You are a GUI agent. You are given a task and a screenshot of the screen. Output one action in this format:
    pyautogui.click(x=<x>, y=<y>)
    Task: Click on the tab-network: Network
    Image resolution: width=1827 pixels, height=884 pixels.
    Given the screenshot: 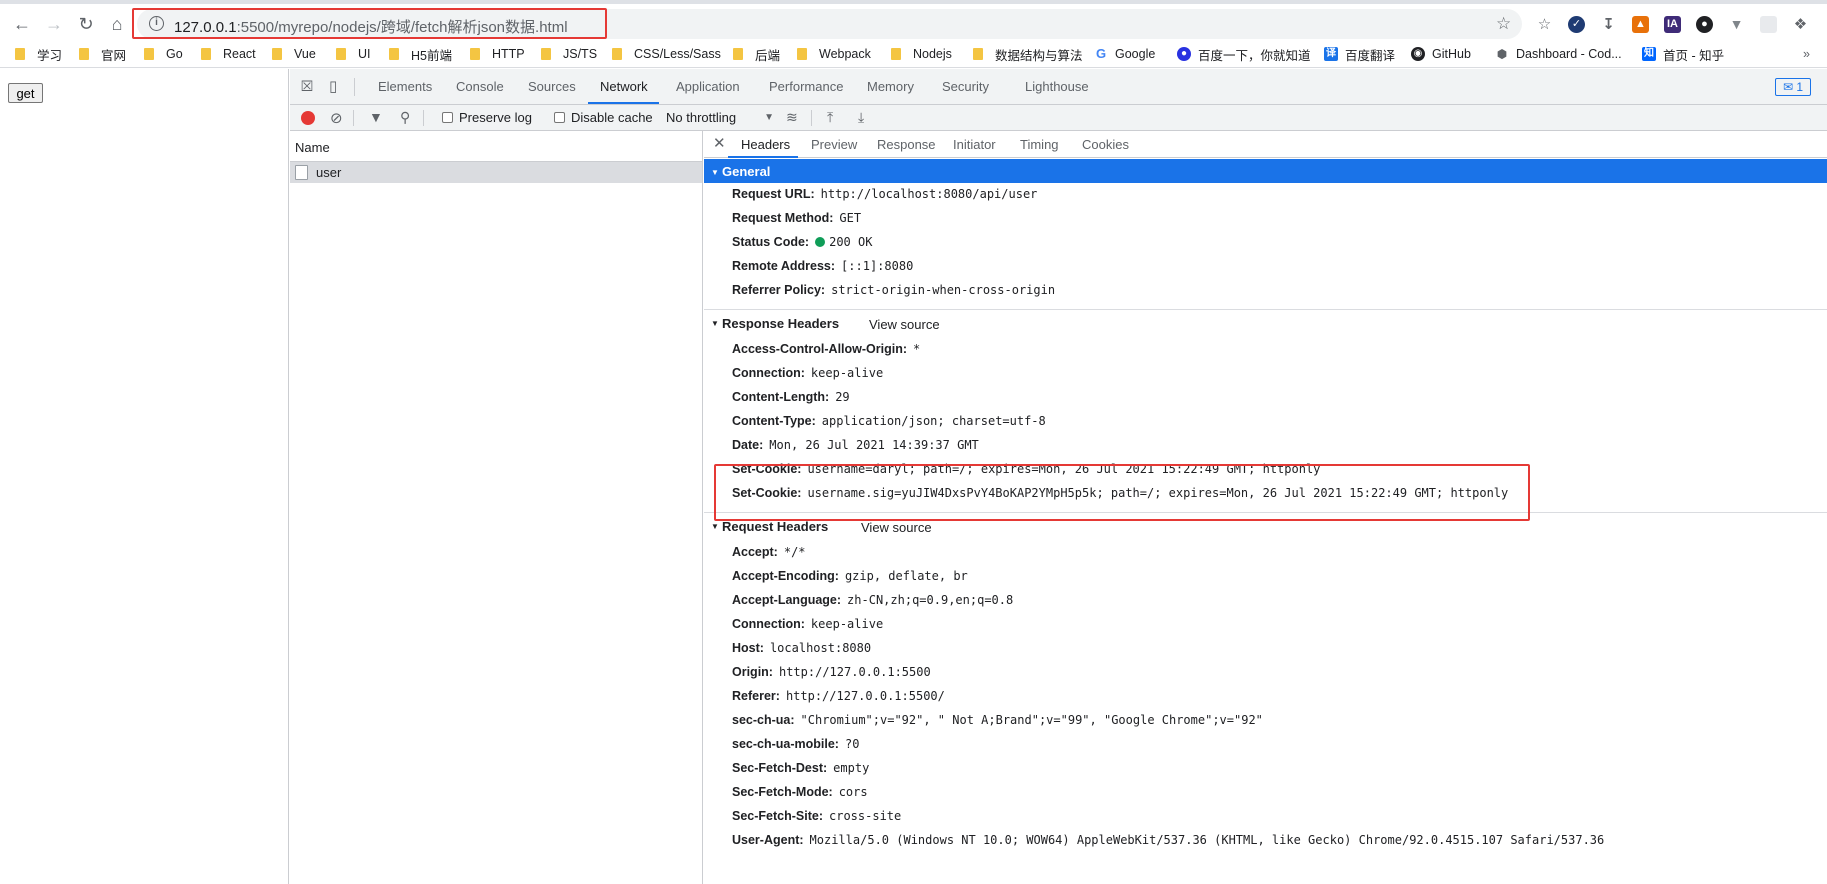 What is the action you would take?
    pyautogui.click(x=624, y=86)
    